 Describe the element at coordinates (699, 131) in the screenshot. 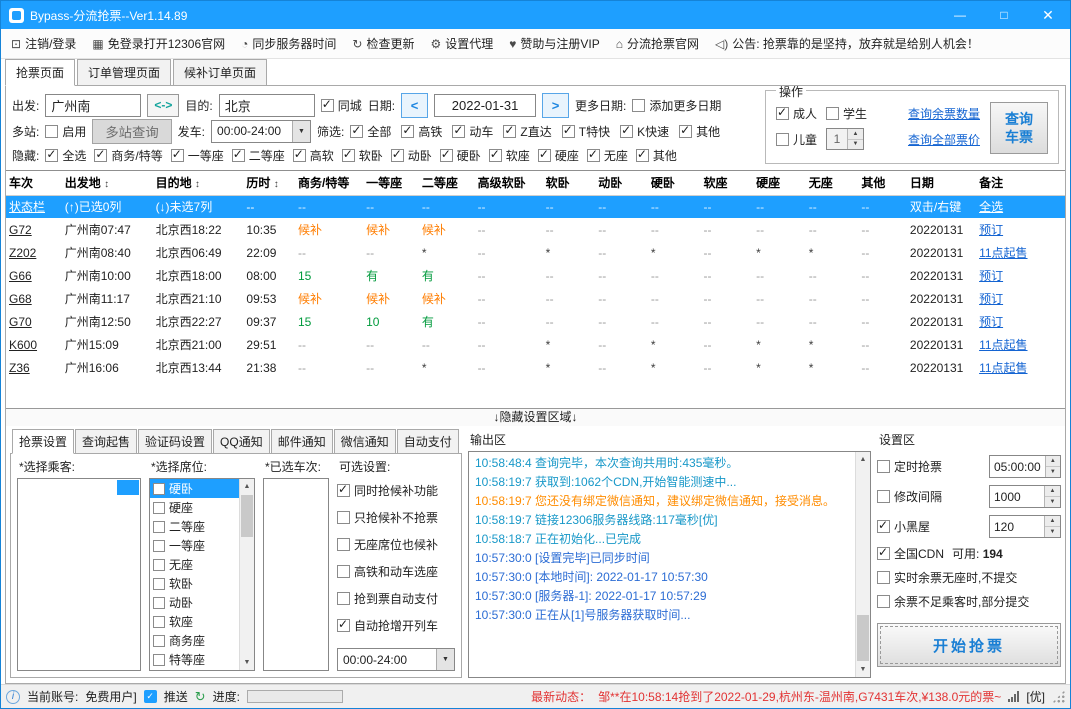

I see `filter-checkbox-其他: 其他` at that location.